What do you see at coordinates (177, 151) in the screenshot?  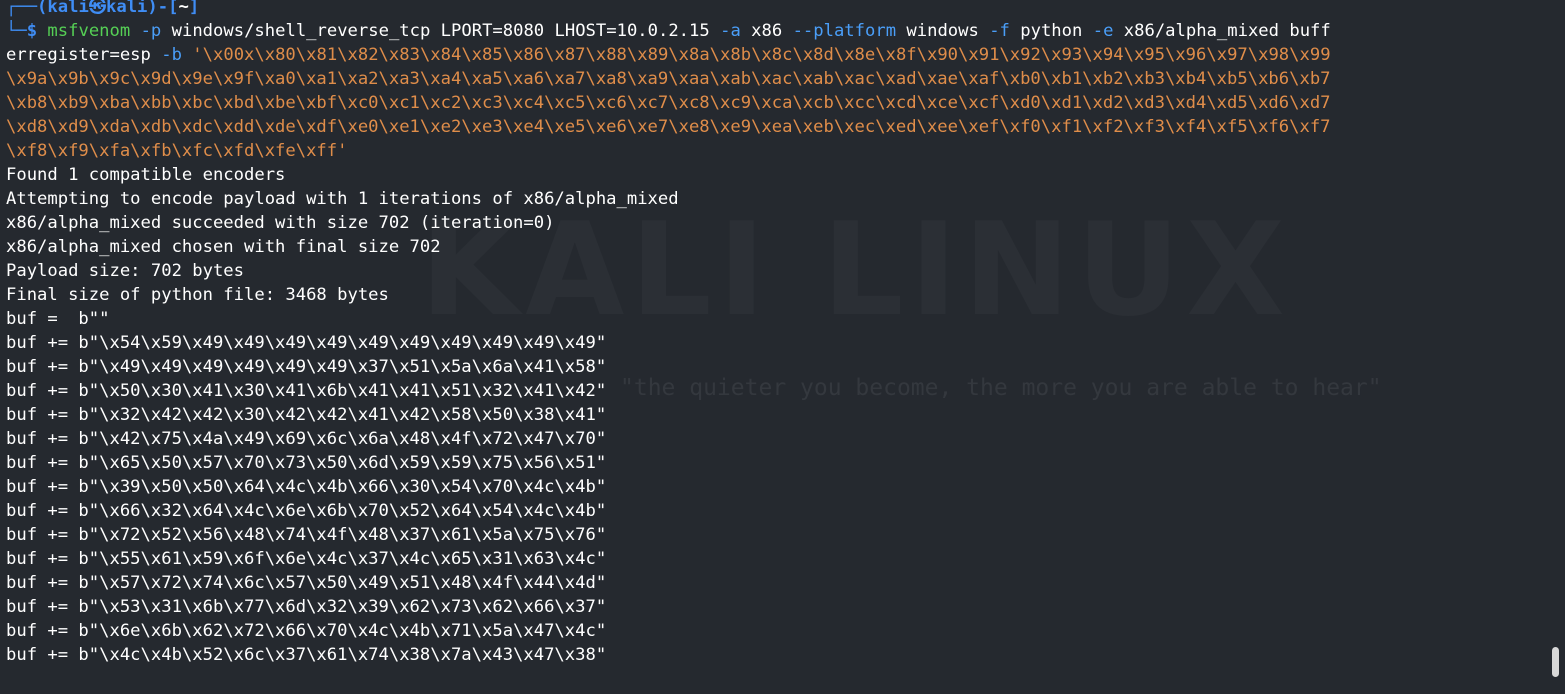 I see `badchars-continued-line: \xf8\xf9\xfa\xfb\xfc\xfd\xfe\xff'` at bounding box center [177, 151].